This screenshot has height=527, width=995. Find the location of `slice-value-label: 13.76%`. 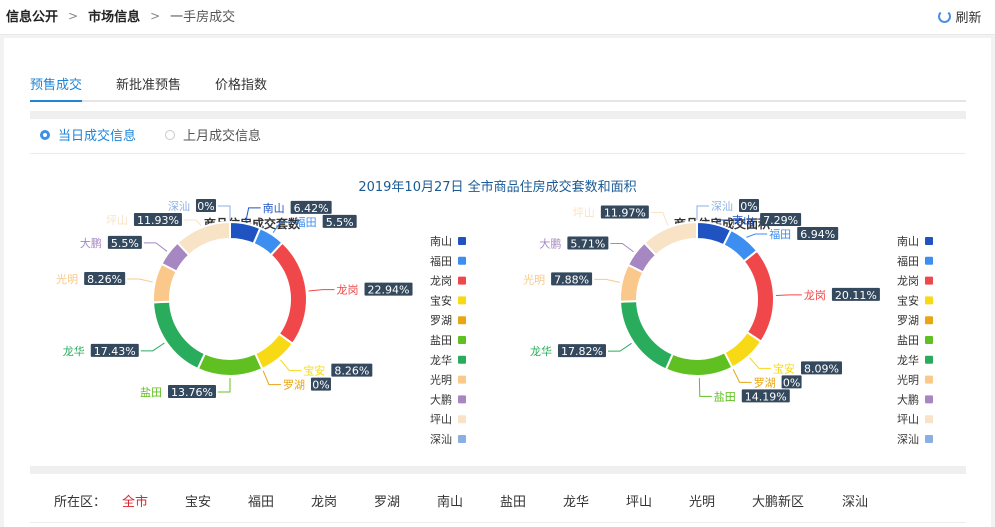

slice-value-label: 13.76% is located at coordinates (192, 392).